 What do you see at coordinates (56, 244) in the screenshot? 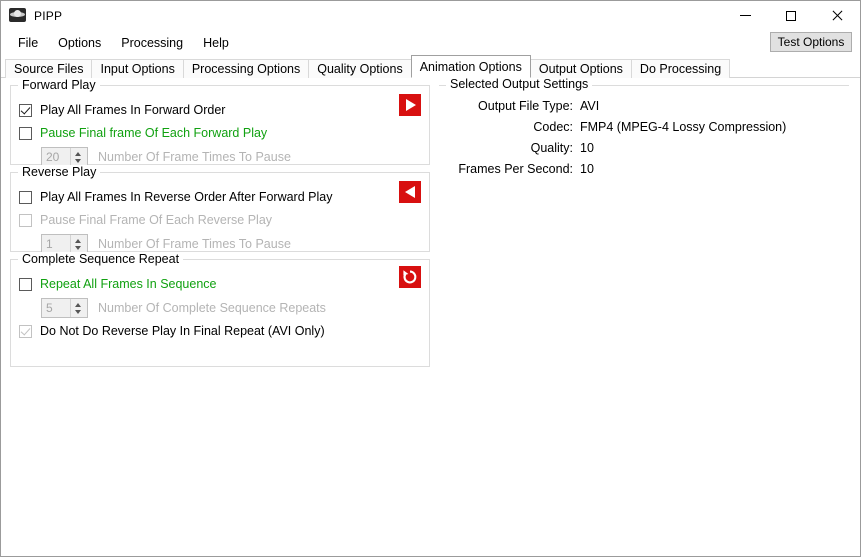
I see `reverse-pause-count-value: 1` at bounding box center [56, 244].